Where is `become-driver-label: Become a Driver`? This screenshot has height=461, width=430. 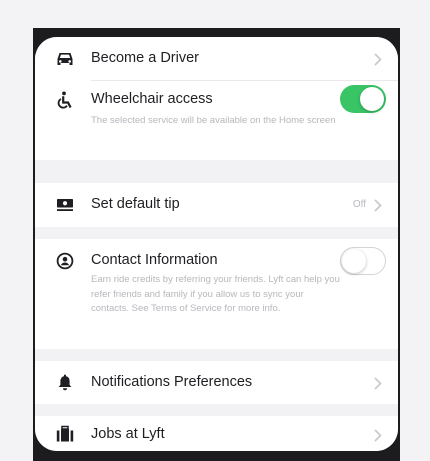
become-driver-label: Become a Driver is located at coordinates (145, 58).